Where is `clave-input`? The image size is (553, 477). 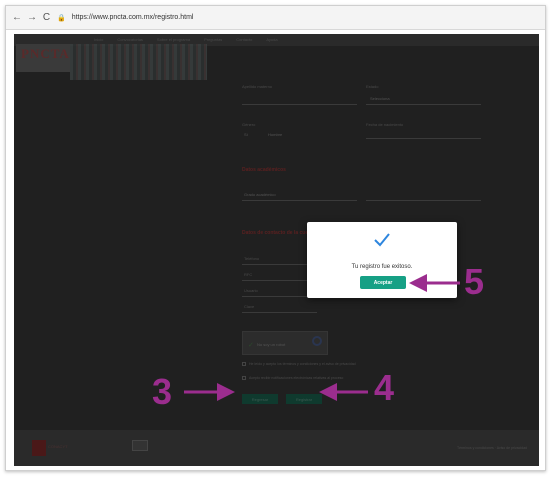
clave-input is located at coordinates (279, 312).